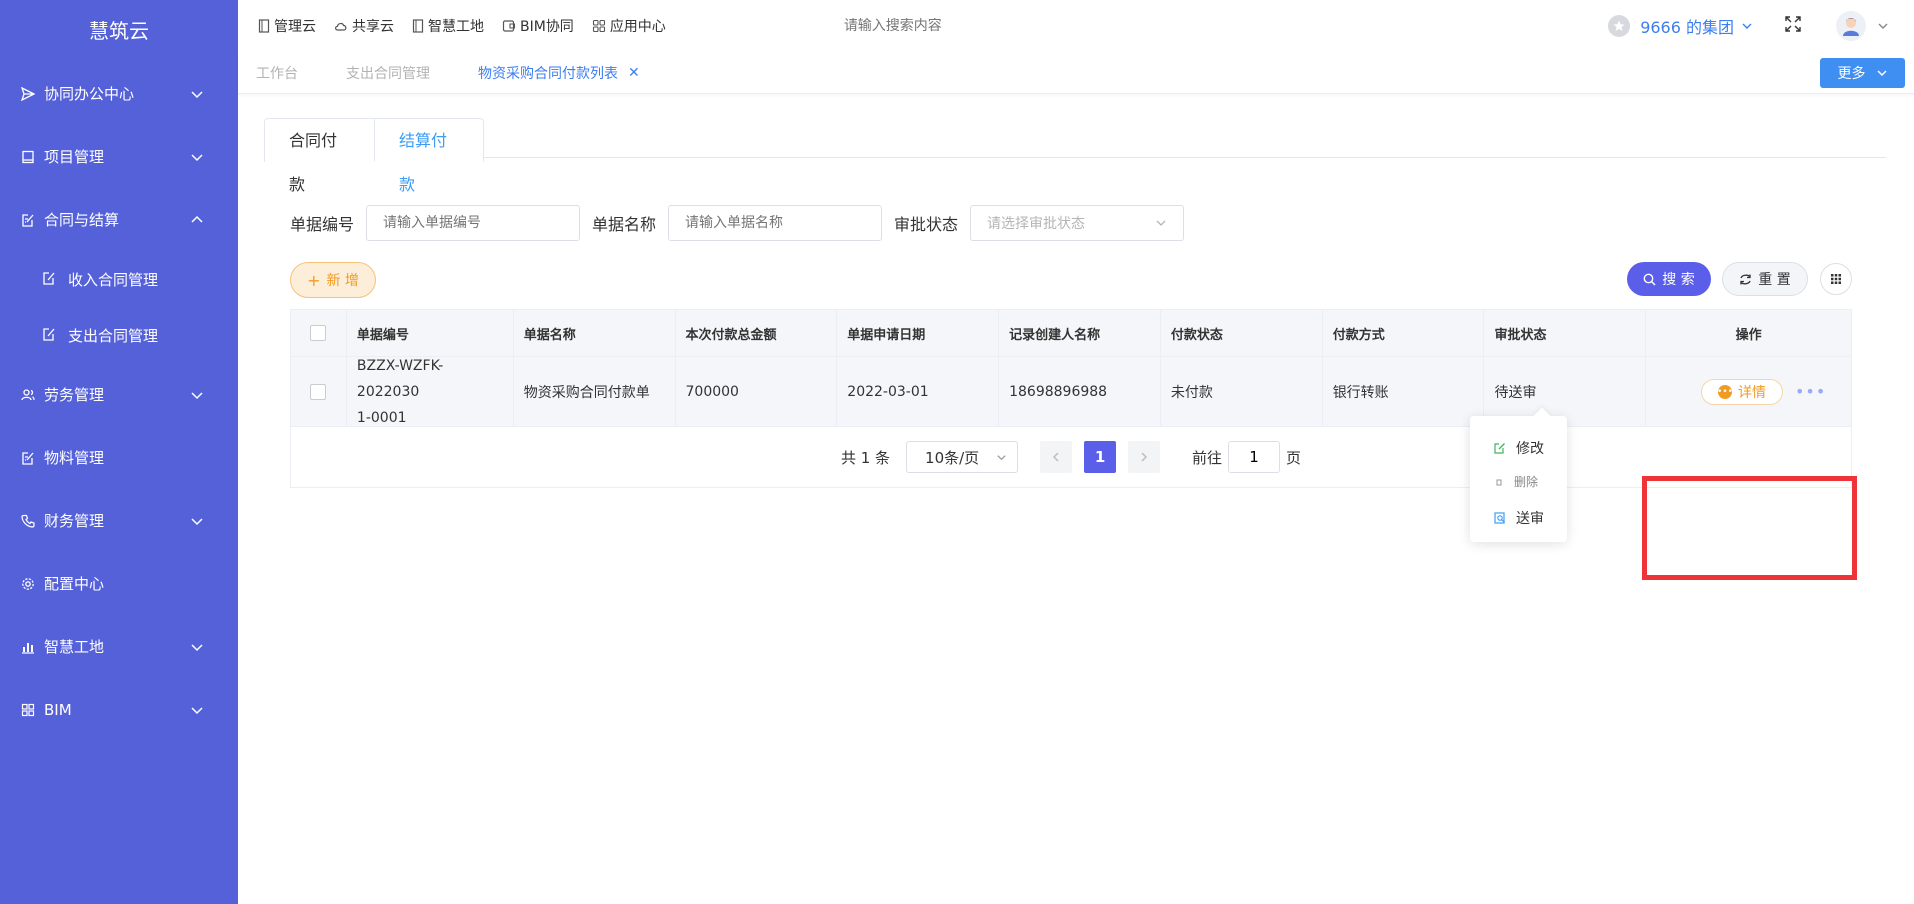  What do you see at coordinates (89, 94) in the screenshot?
I see `sidebar-item-label: 协同办公中心` at bounding box center [89, 94].